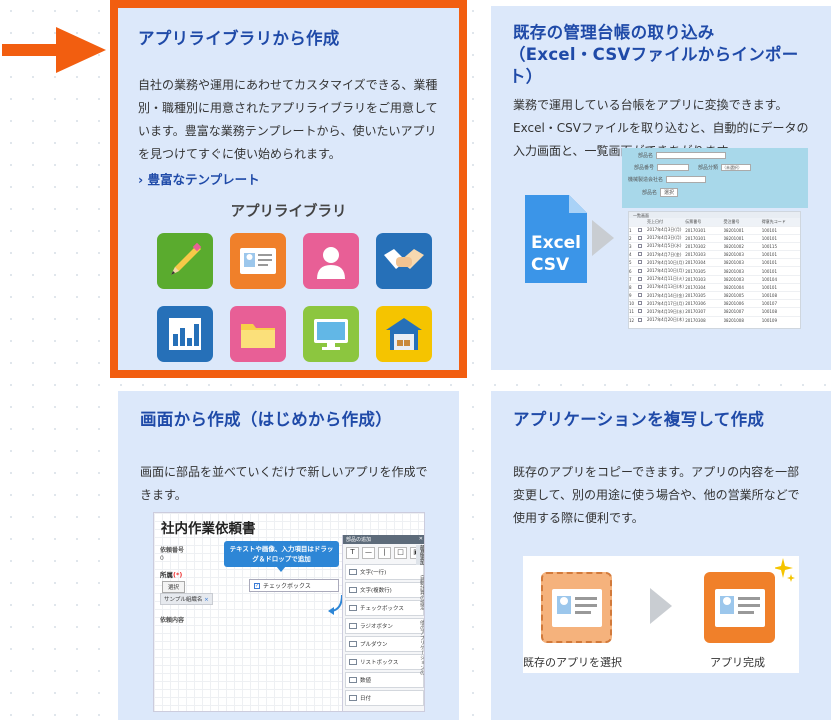 The image size is (838, 720). What do you see at coordinates (352, 553) in the screenshot?
I see `text-tool-icon: T` at bounding box center [352, 553].